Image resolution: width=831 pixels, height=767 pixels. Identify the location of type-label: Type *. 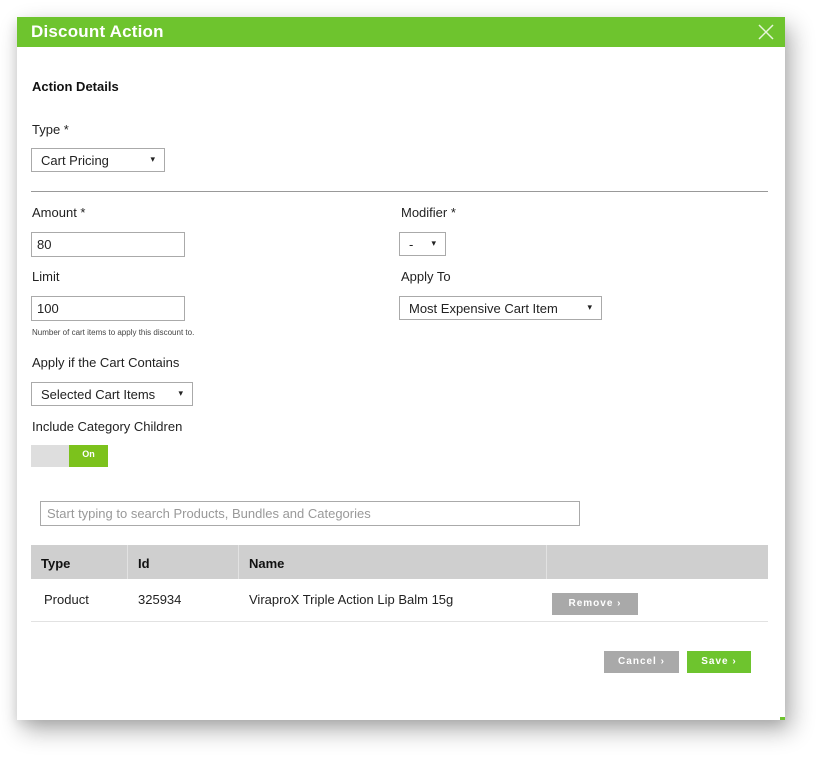
(50, 129).